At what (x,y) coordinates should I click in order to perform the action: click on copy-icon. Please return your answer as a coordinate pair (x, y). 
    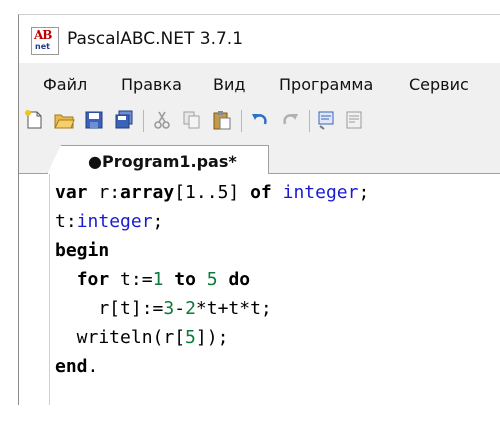
    Looking at the image, I should click on (192, 120).